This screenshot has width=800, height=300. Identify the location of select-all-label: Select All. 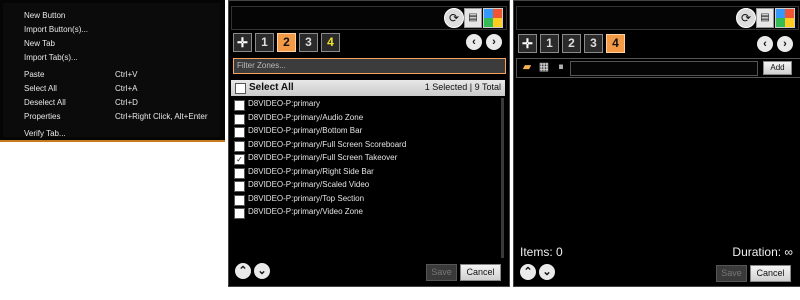
(271, 87).